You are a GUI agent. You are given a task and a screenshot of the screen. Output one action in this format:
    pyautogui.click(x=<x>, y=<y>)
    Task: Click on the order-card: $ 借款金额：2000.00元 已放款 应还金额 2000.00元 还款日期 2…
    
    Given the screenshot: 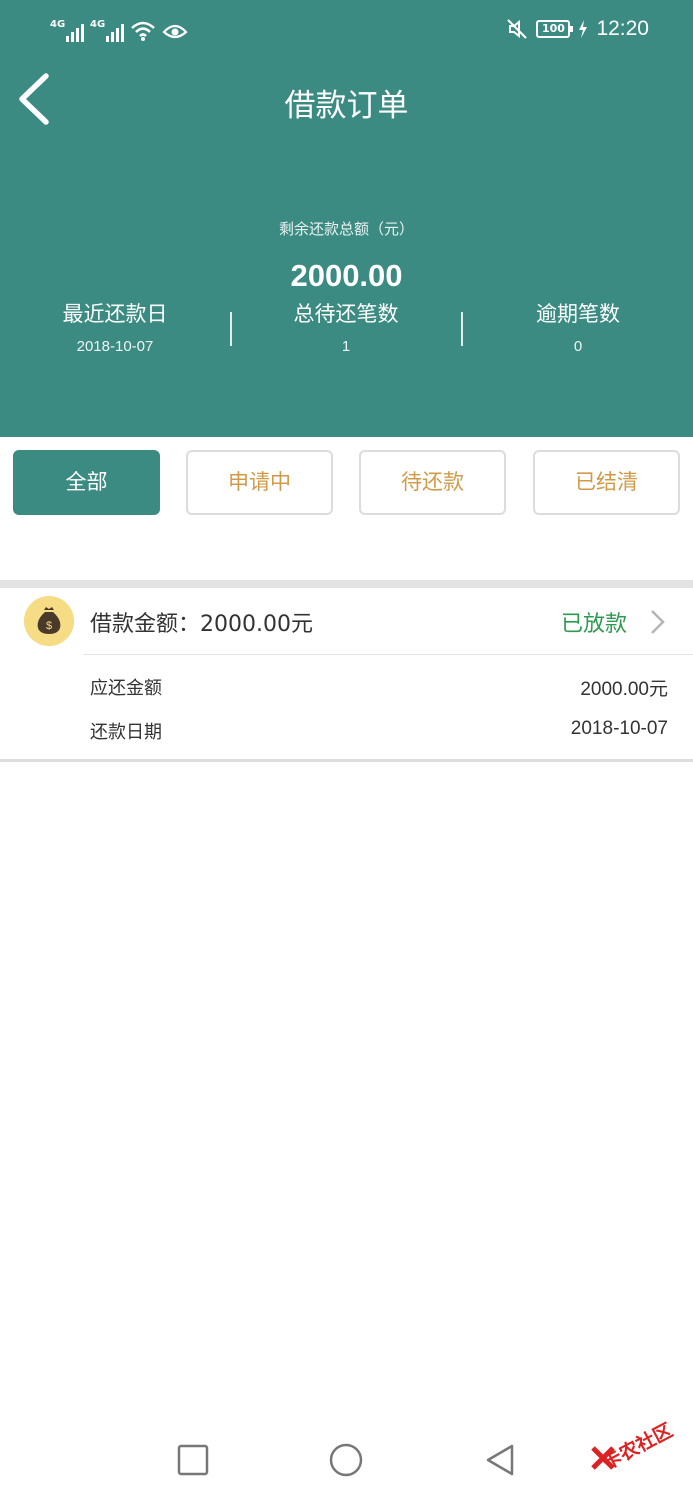 What is the action you would take?
    pyautogui.click(x=346, y=674)
    